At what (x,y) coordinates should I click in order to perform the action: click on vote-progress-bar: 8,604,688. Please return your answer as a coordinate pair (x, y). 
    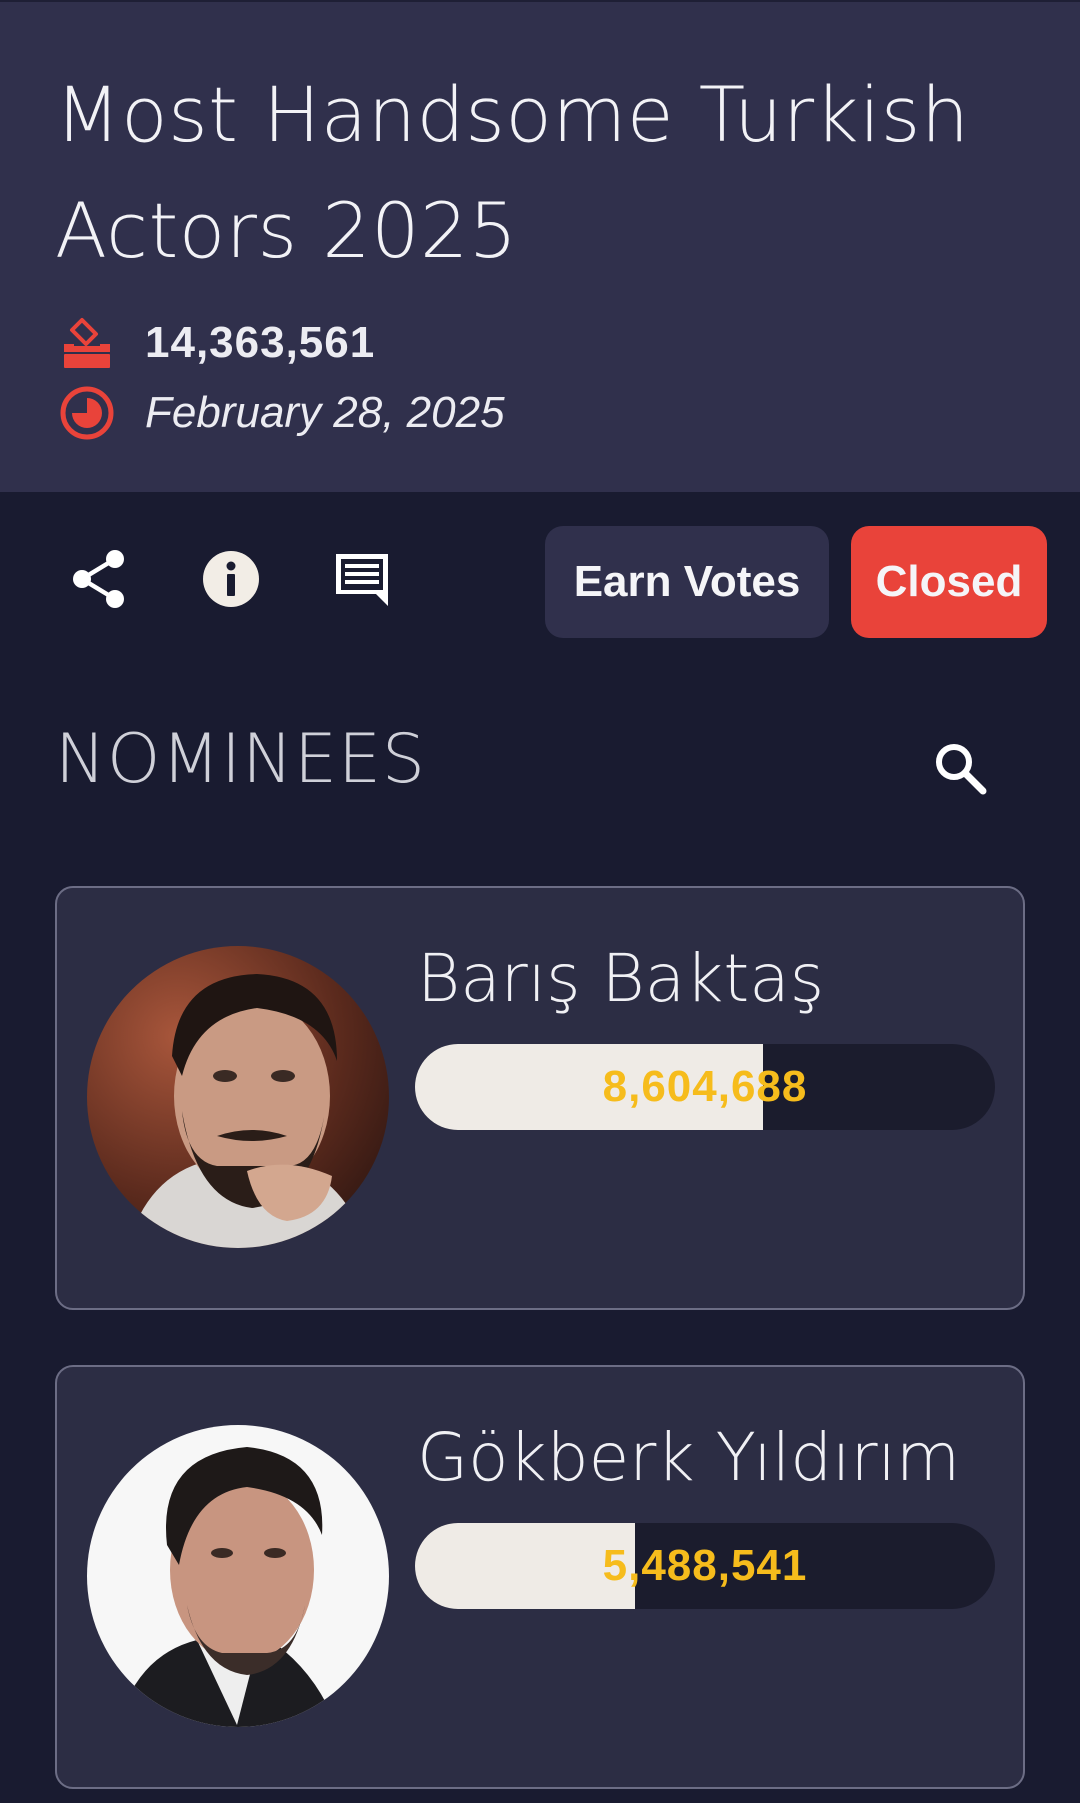
    Looking at the image, I should click on (705, 1087).